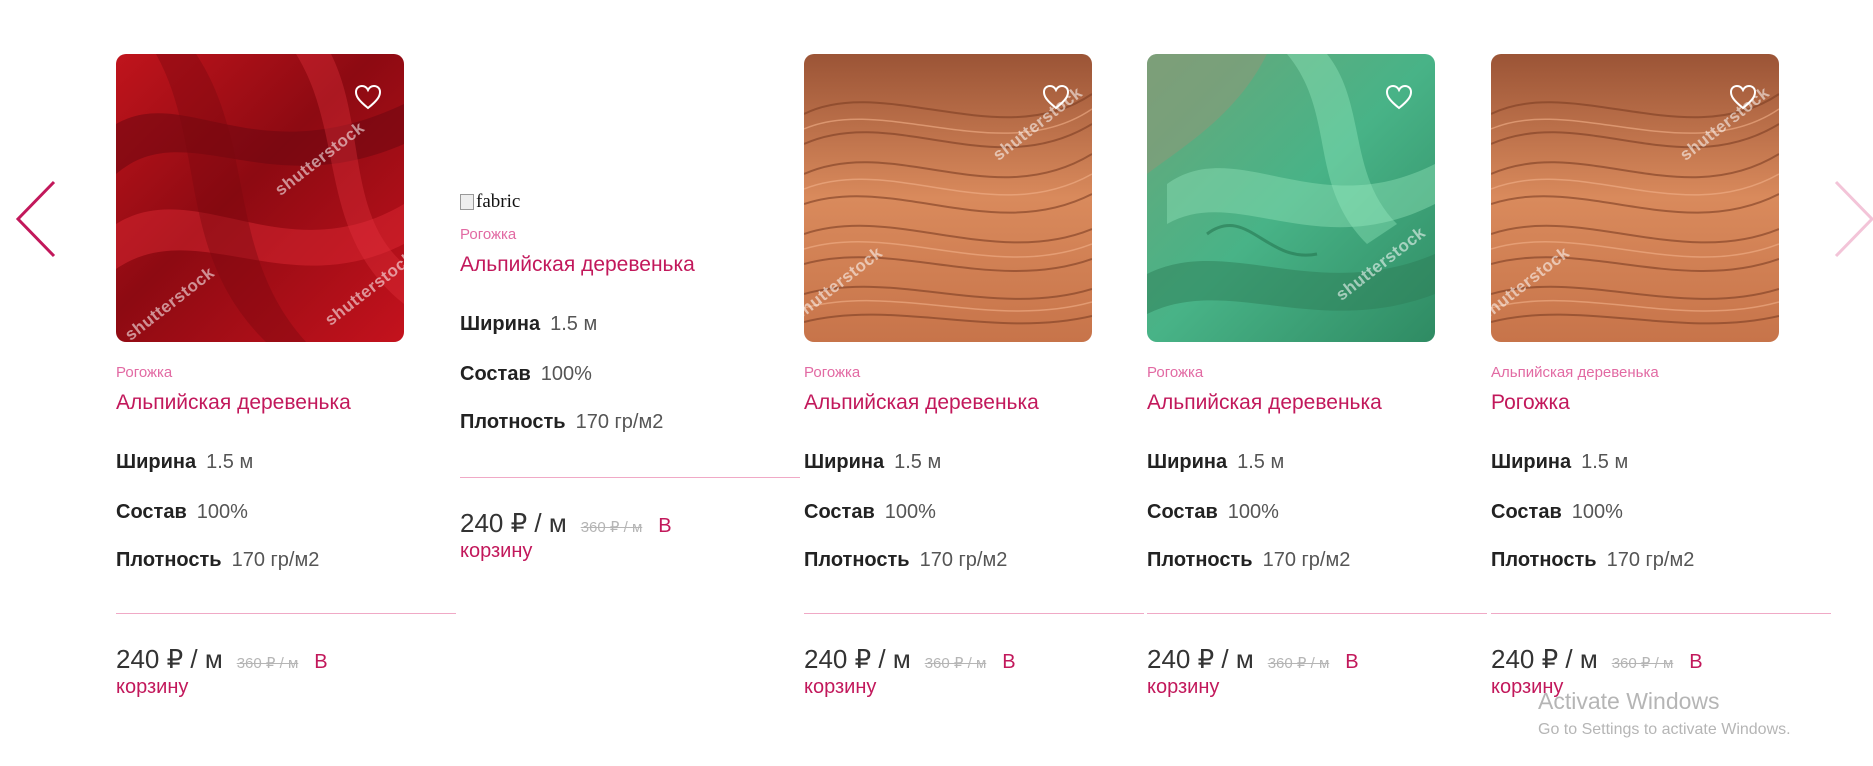 The width and height of the screenshot is (1873, 766). I want to click on product-category: Альпийская деревенька, so click(1575, 372).